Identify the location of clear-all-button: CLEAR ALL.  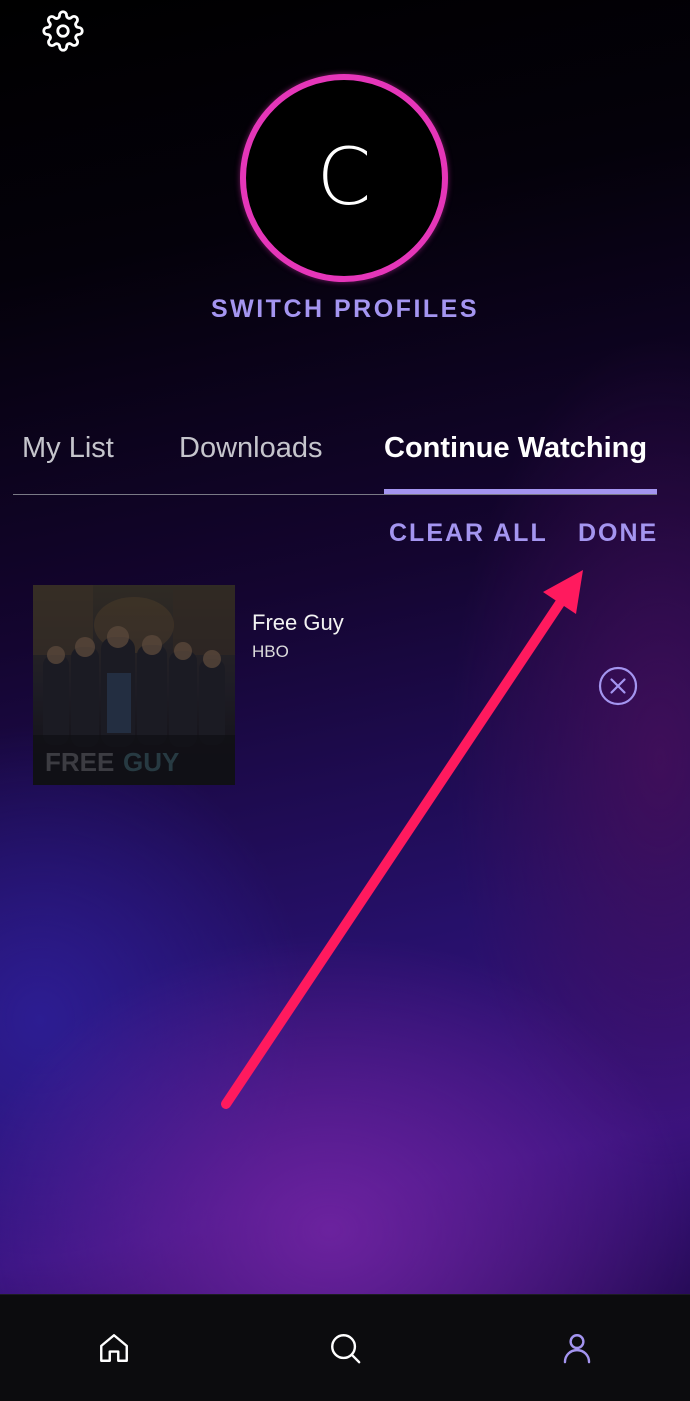
(468, 533).